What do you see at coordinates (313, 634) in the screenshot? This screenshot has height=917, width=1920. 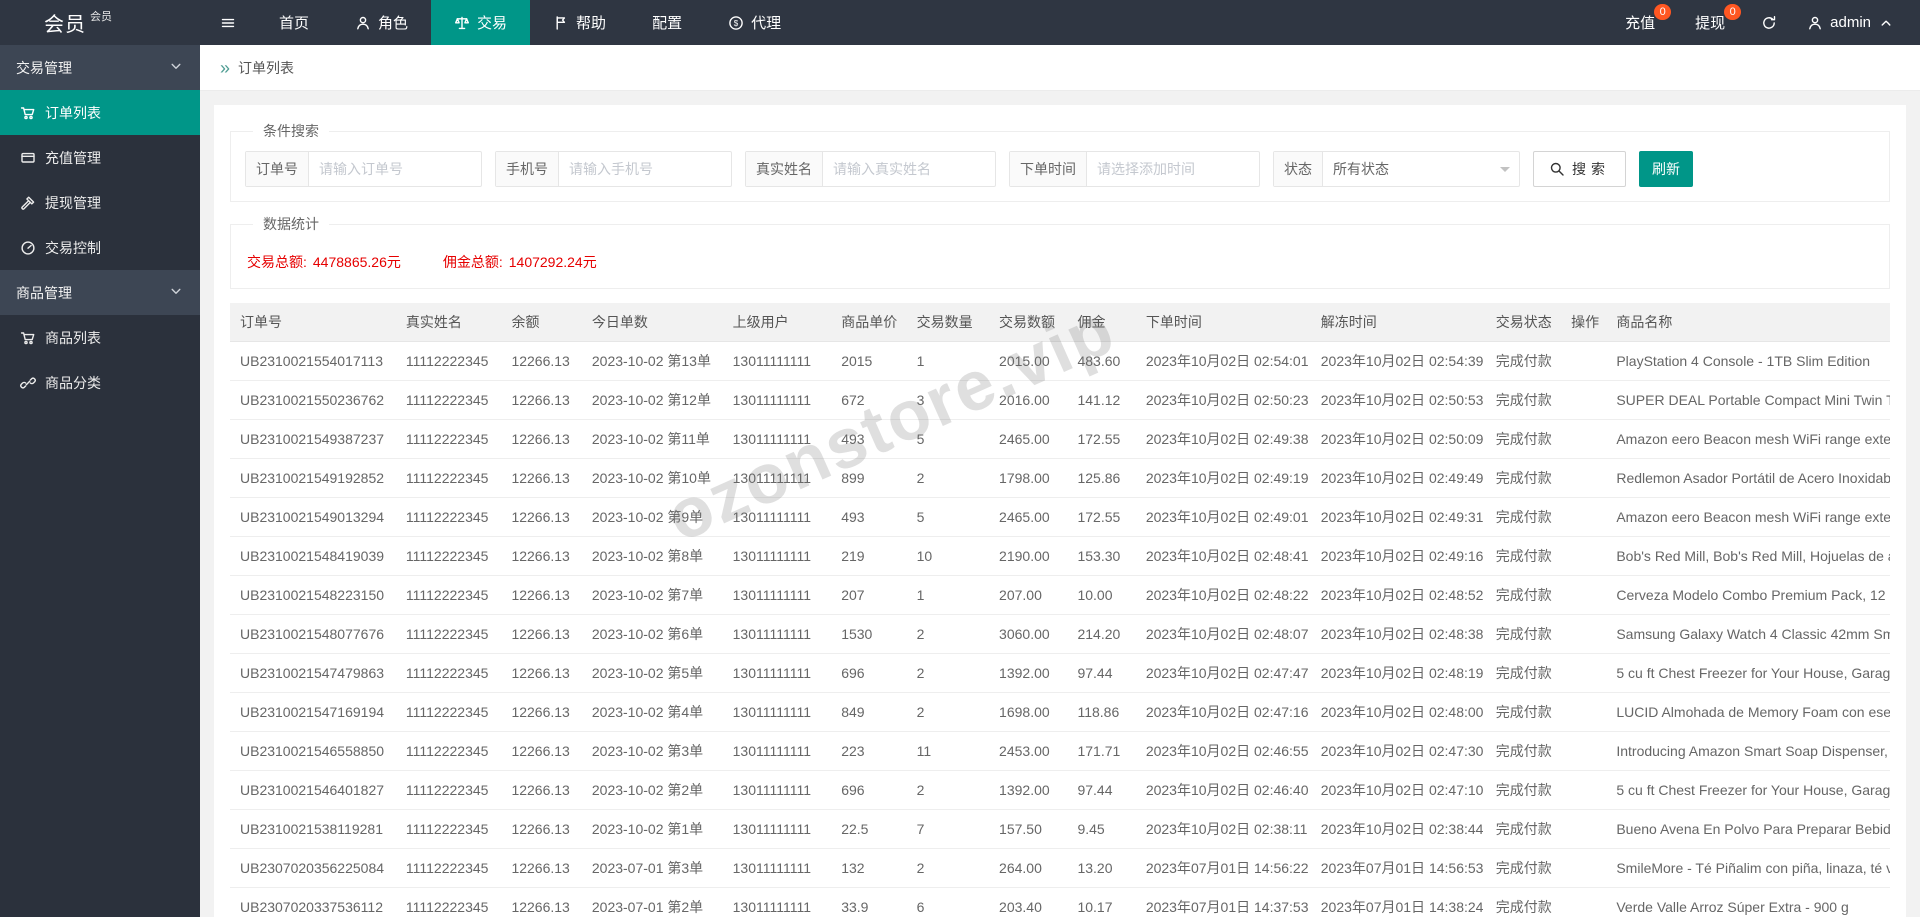 I see `table-cell: UB2310021548077676` at bounding box center [313, 634].